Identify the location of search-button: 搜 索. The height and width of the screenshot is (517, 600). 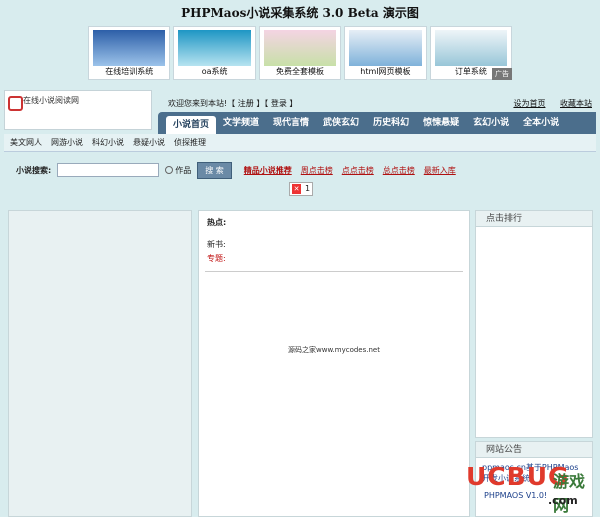
(214, 170).